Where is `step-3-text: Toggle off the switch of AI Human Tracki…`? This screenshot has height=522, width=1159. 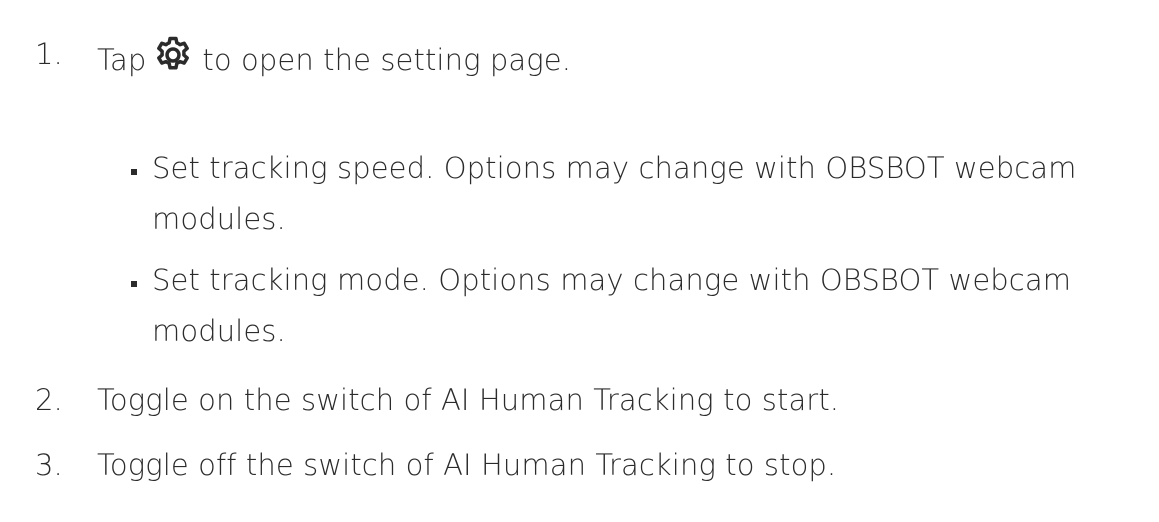
step-3-text: Toggle off the switch of AI Human Tracki… is located at coordinates (467, 465).